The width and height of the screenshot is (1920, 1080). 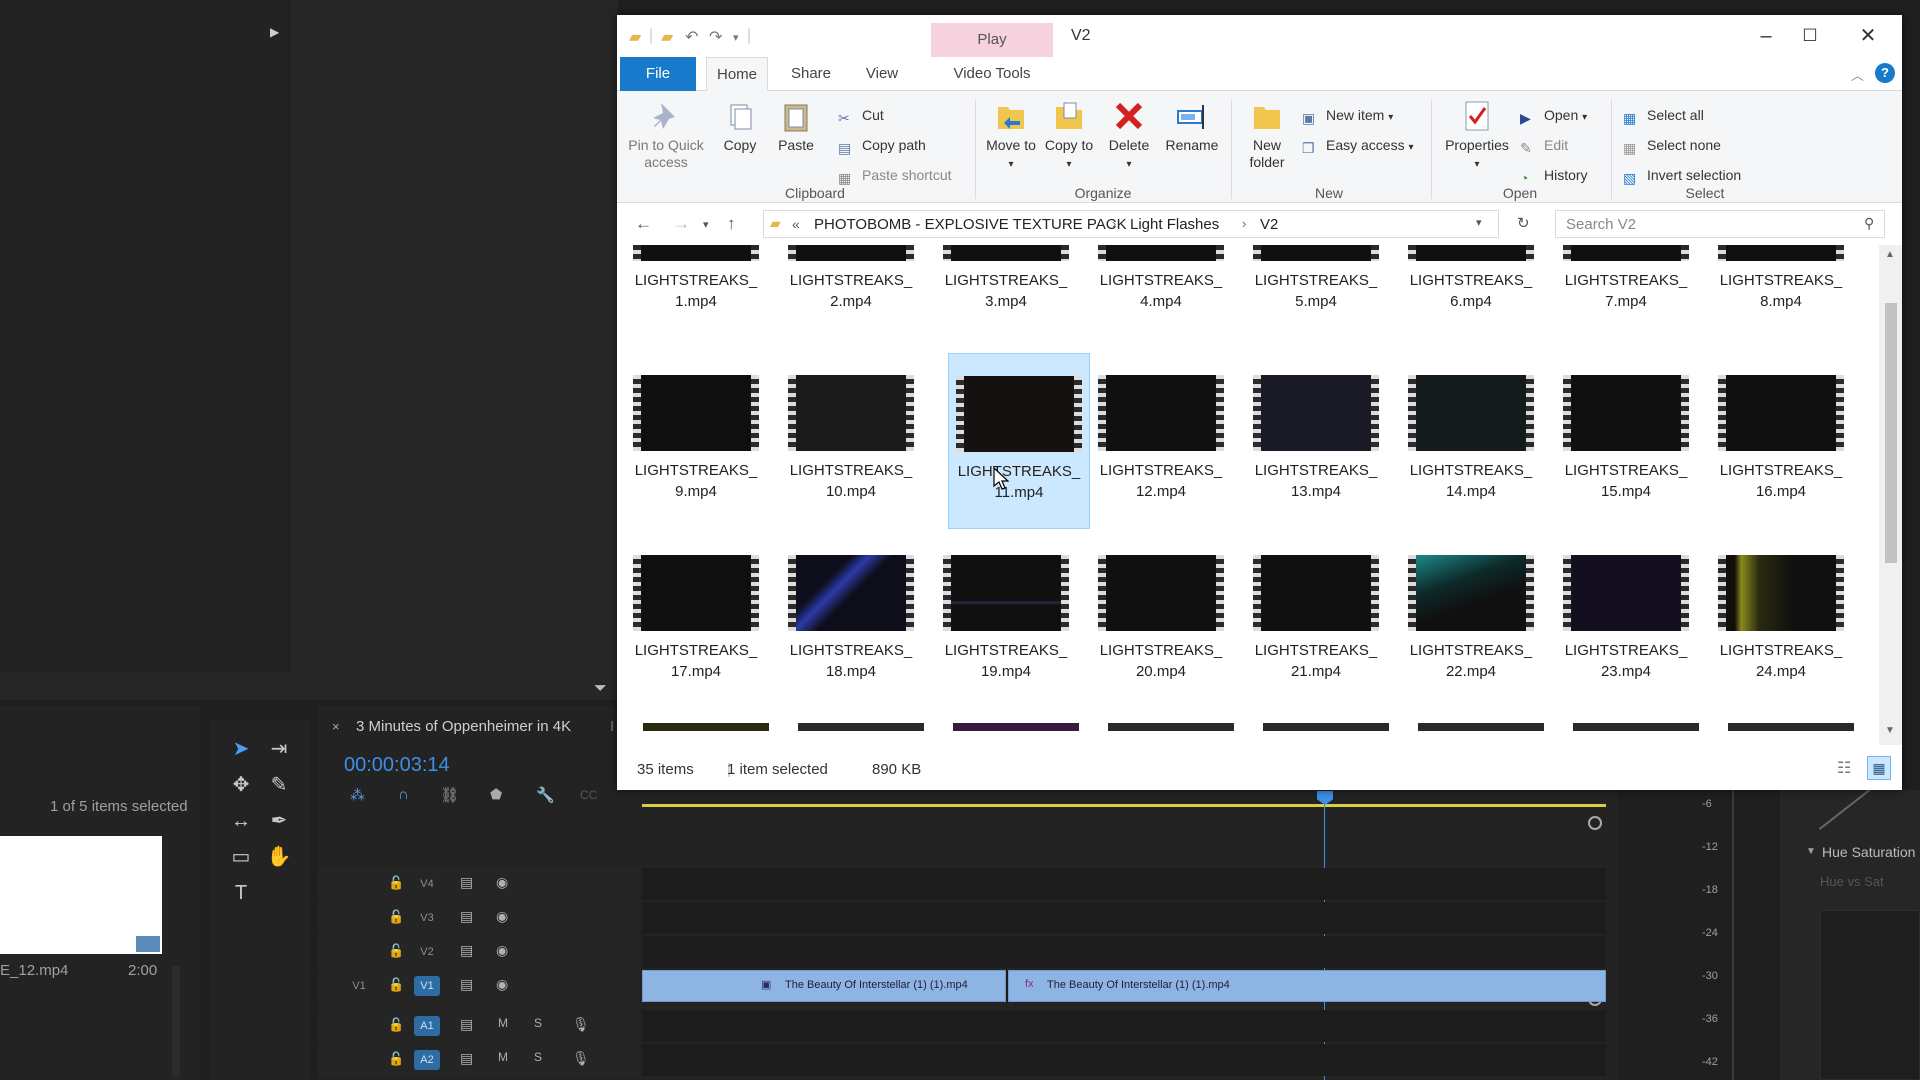 What do you see at coordinates (740, 126) in the screenshot?
I see `copy-button: Copy` at bounding box center [740, 126].